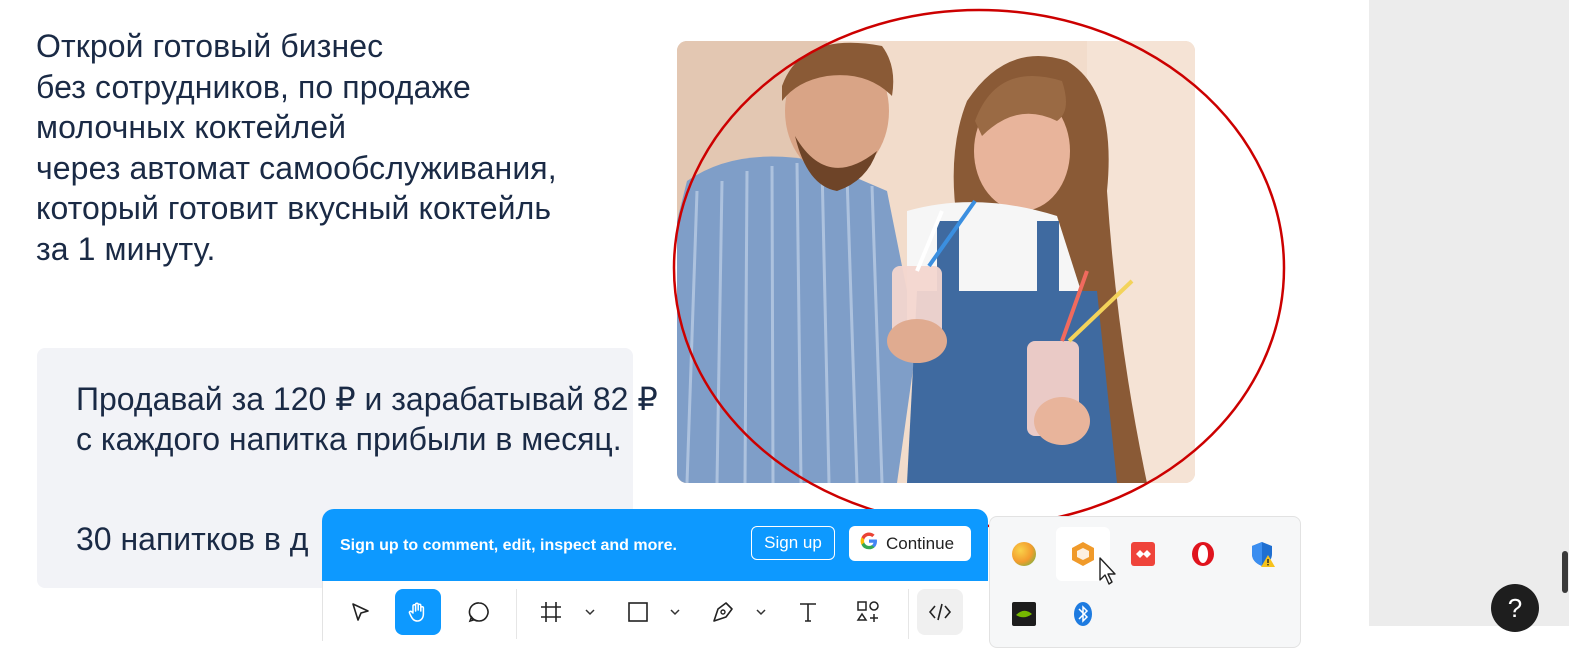 The image size is (1569, 648). What do you see at coordinates (1263, 554) in the screenshot?
I see `windows-security-warning-icon` at bounding box center [1263, 554].